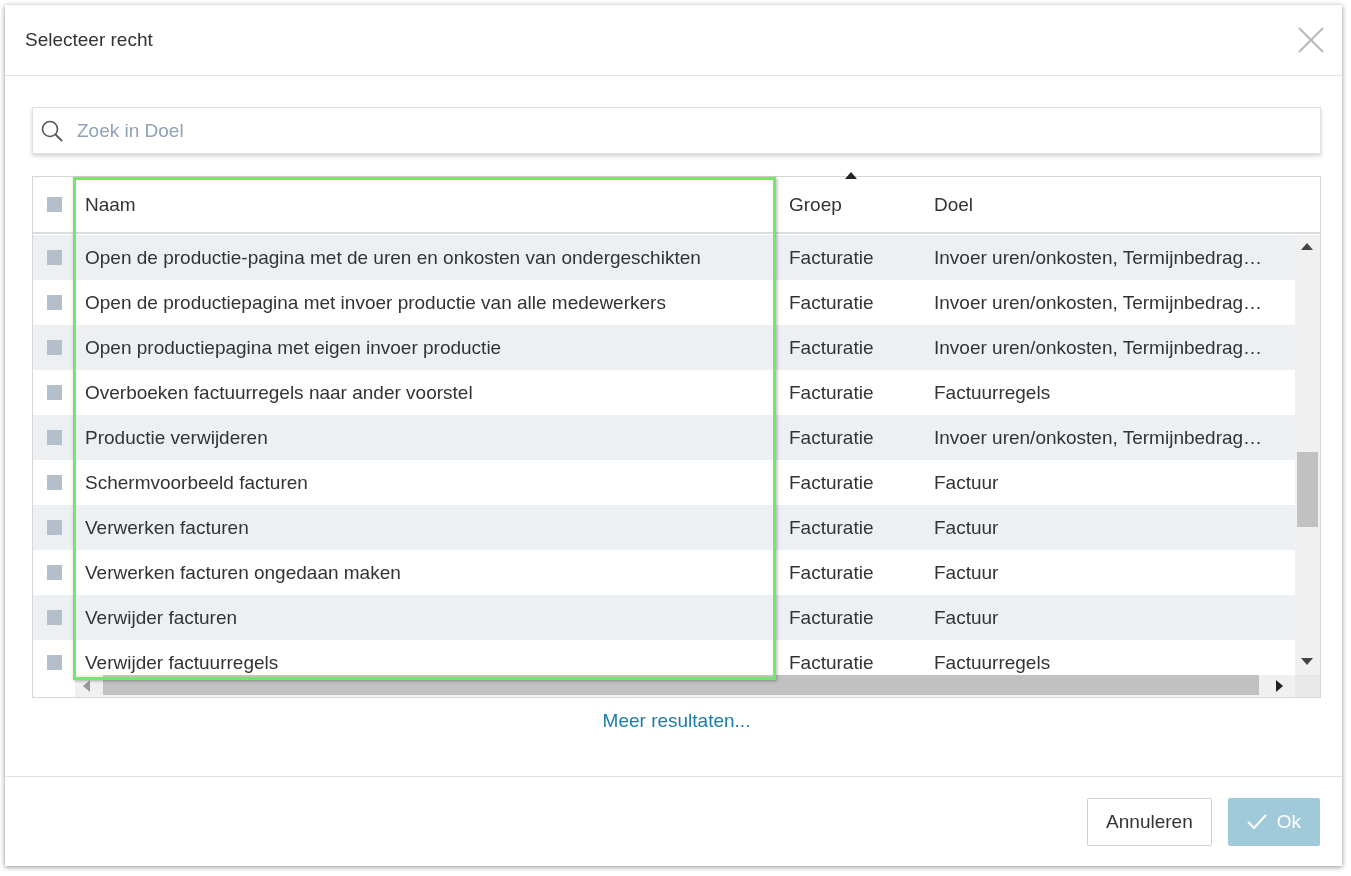 The width and height of the screenshot is (1351, 876). I want to click on table-cell-text: Open de productiepagina met invoer productie van alle medewerkers, so click(375, 302).